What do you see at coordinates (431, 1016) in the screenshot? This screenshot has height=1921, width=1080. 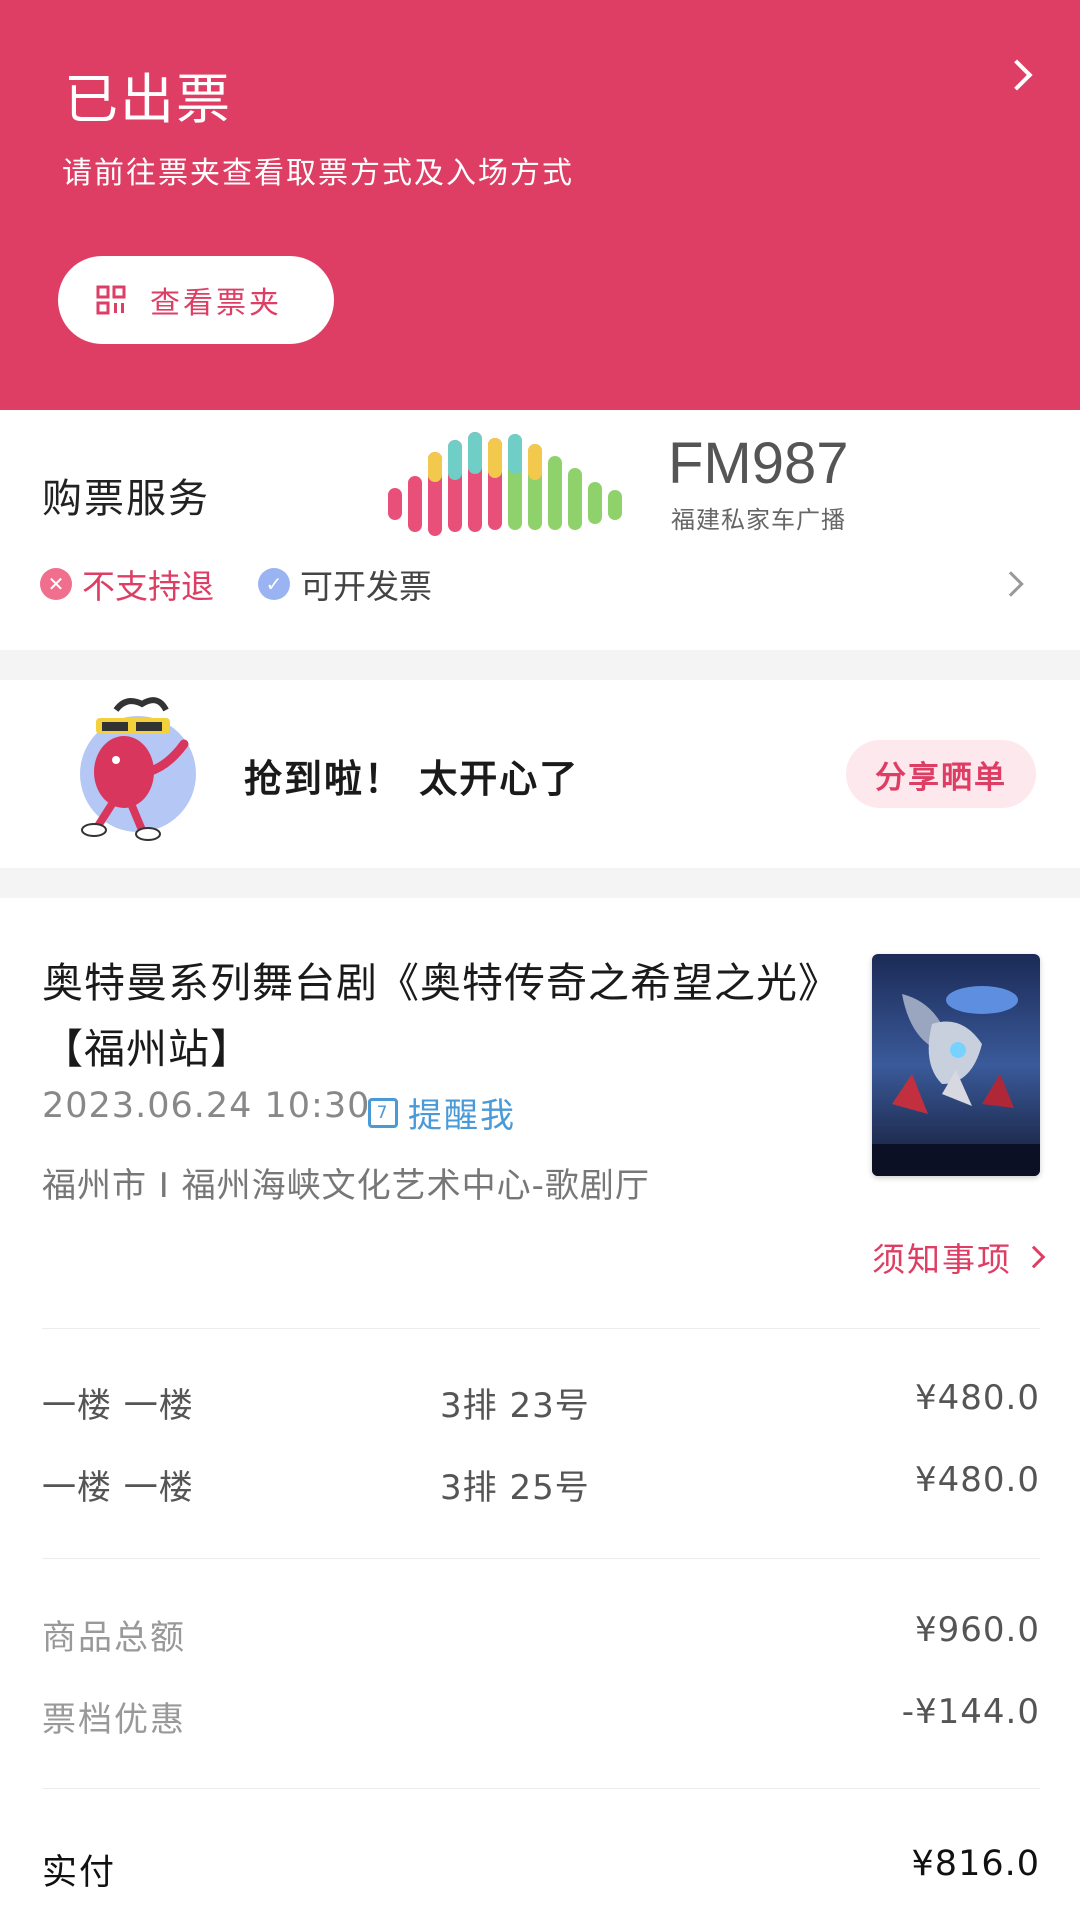 I see `show-name: 奥特曼系列舞台剧《奥特传奇之希望之光》【福州站】` at bounding box center [431, 1016].